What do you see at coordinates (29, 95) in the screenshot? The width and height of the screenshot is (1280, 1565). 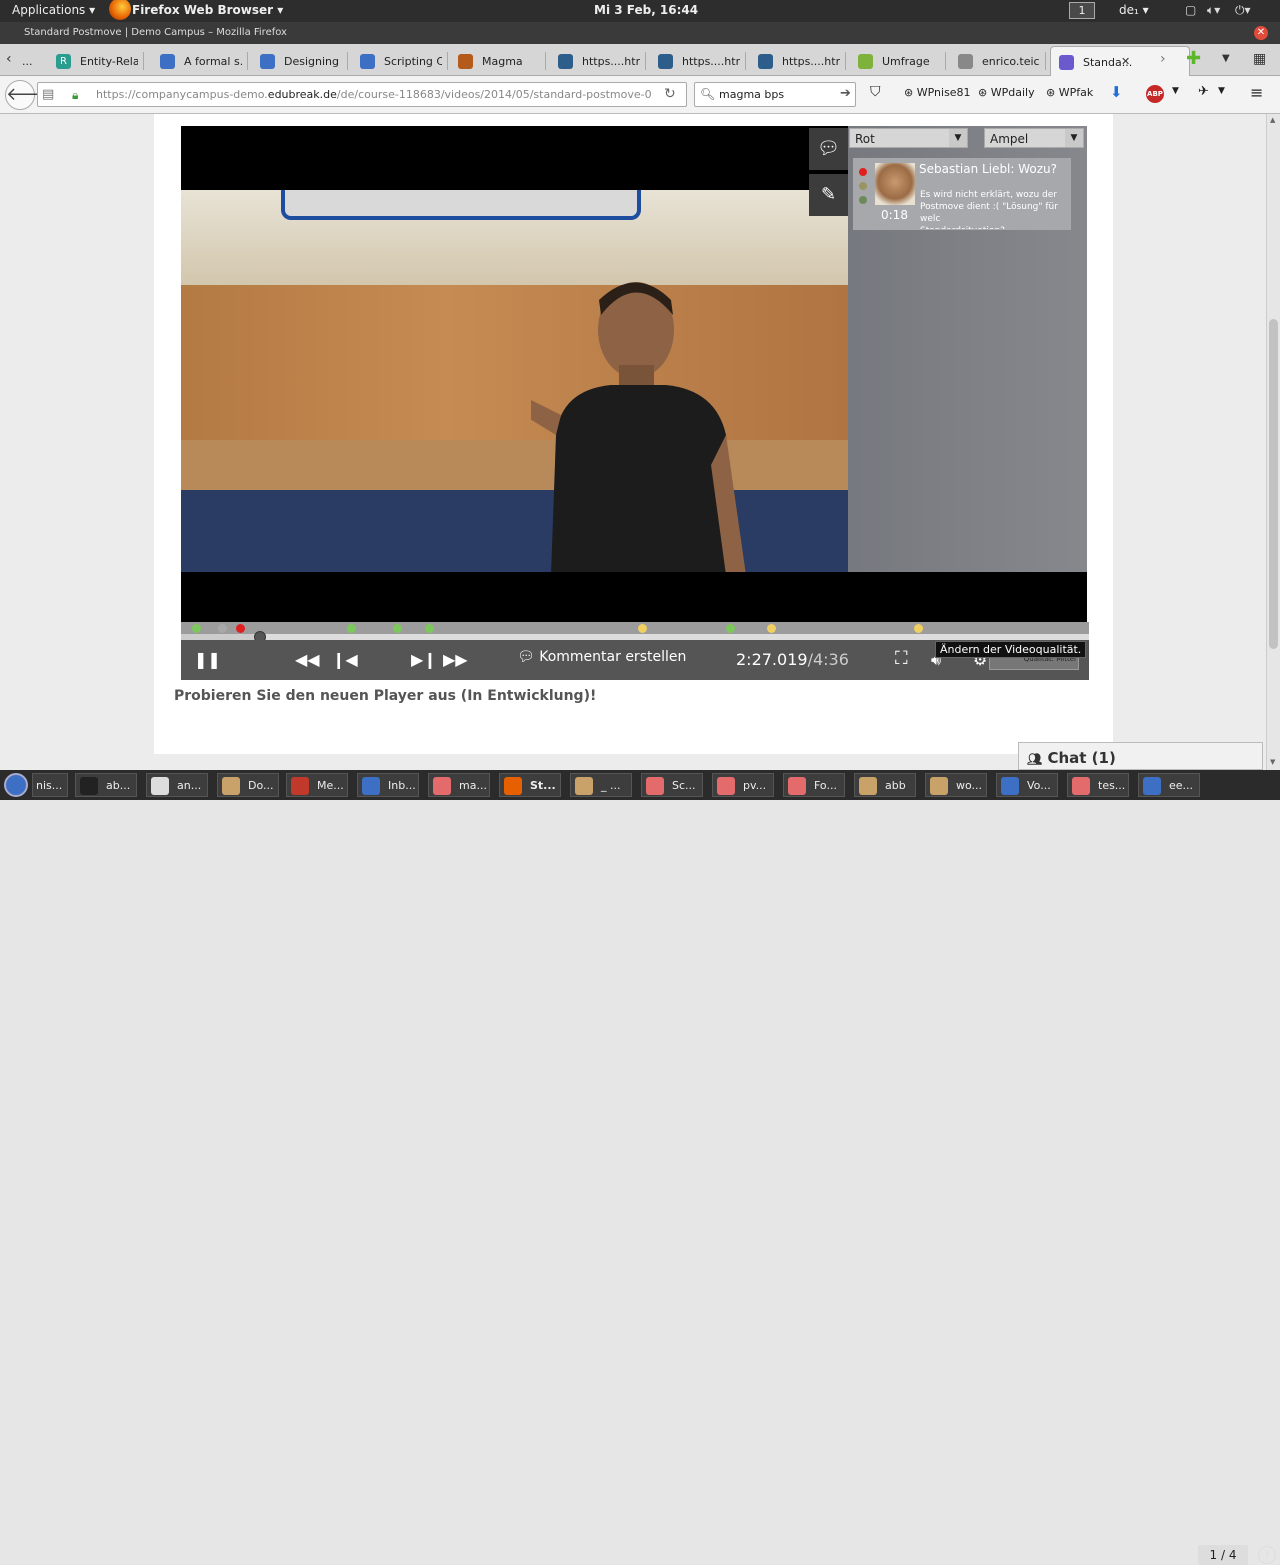 I see `back-button: 🡐` at bounding box center [29, 95].